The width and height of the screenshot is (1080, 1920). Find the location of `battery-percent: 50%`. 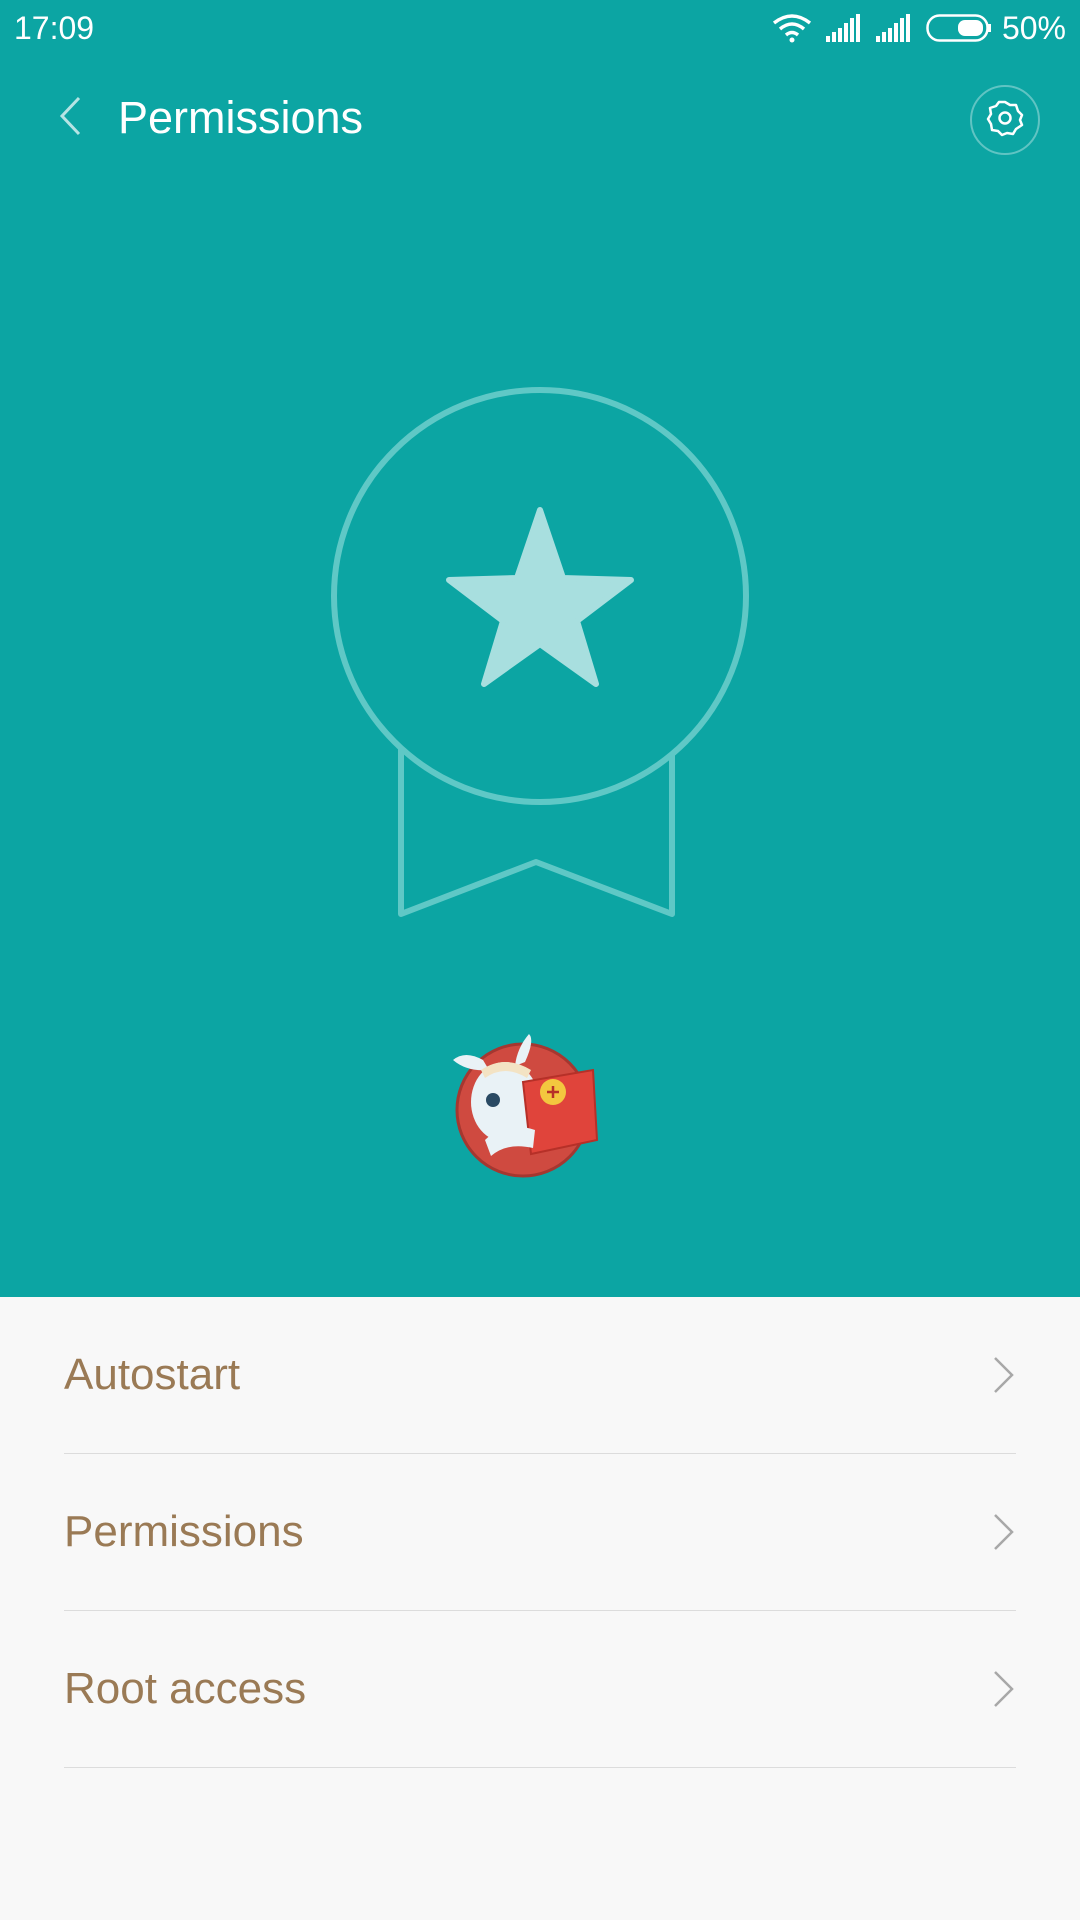

battery-percent: 50% is located at coordinates (1033, 28).